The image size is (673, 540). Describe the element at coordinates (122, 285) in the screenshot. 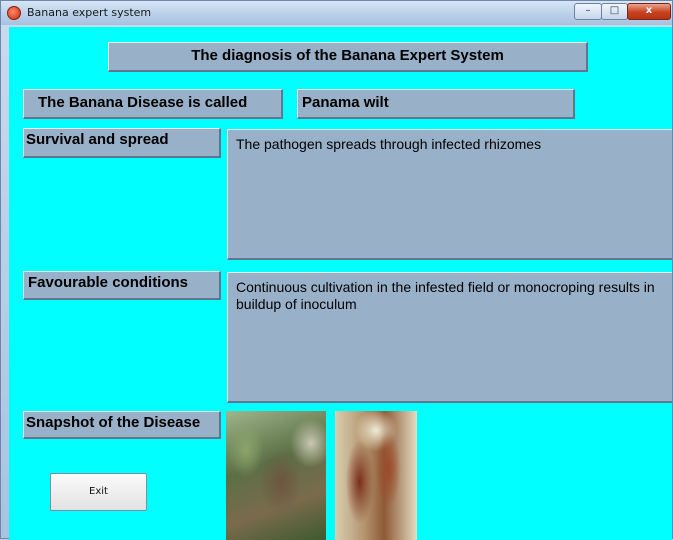

I see `favourable-conditions-label: Favourable conditions` at that location.